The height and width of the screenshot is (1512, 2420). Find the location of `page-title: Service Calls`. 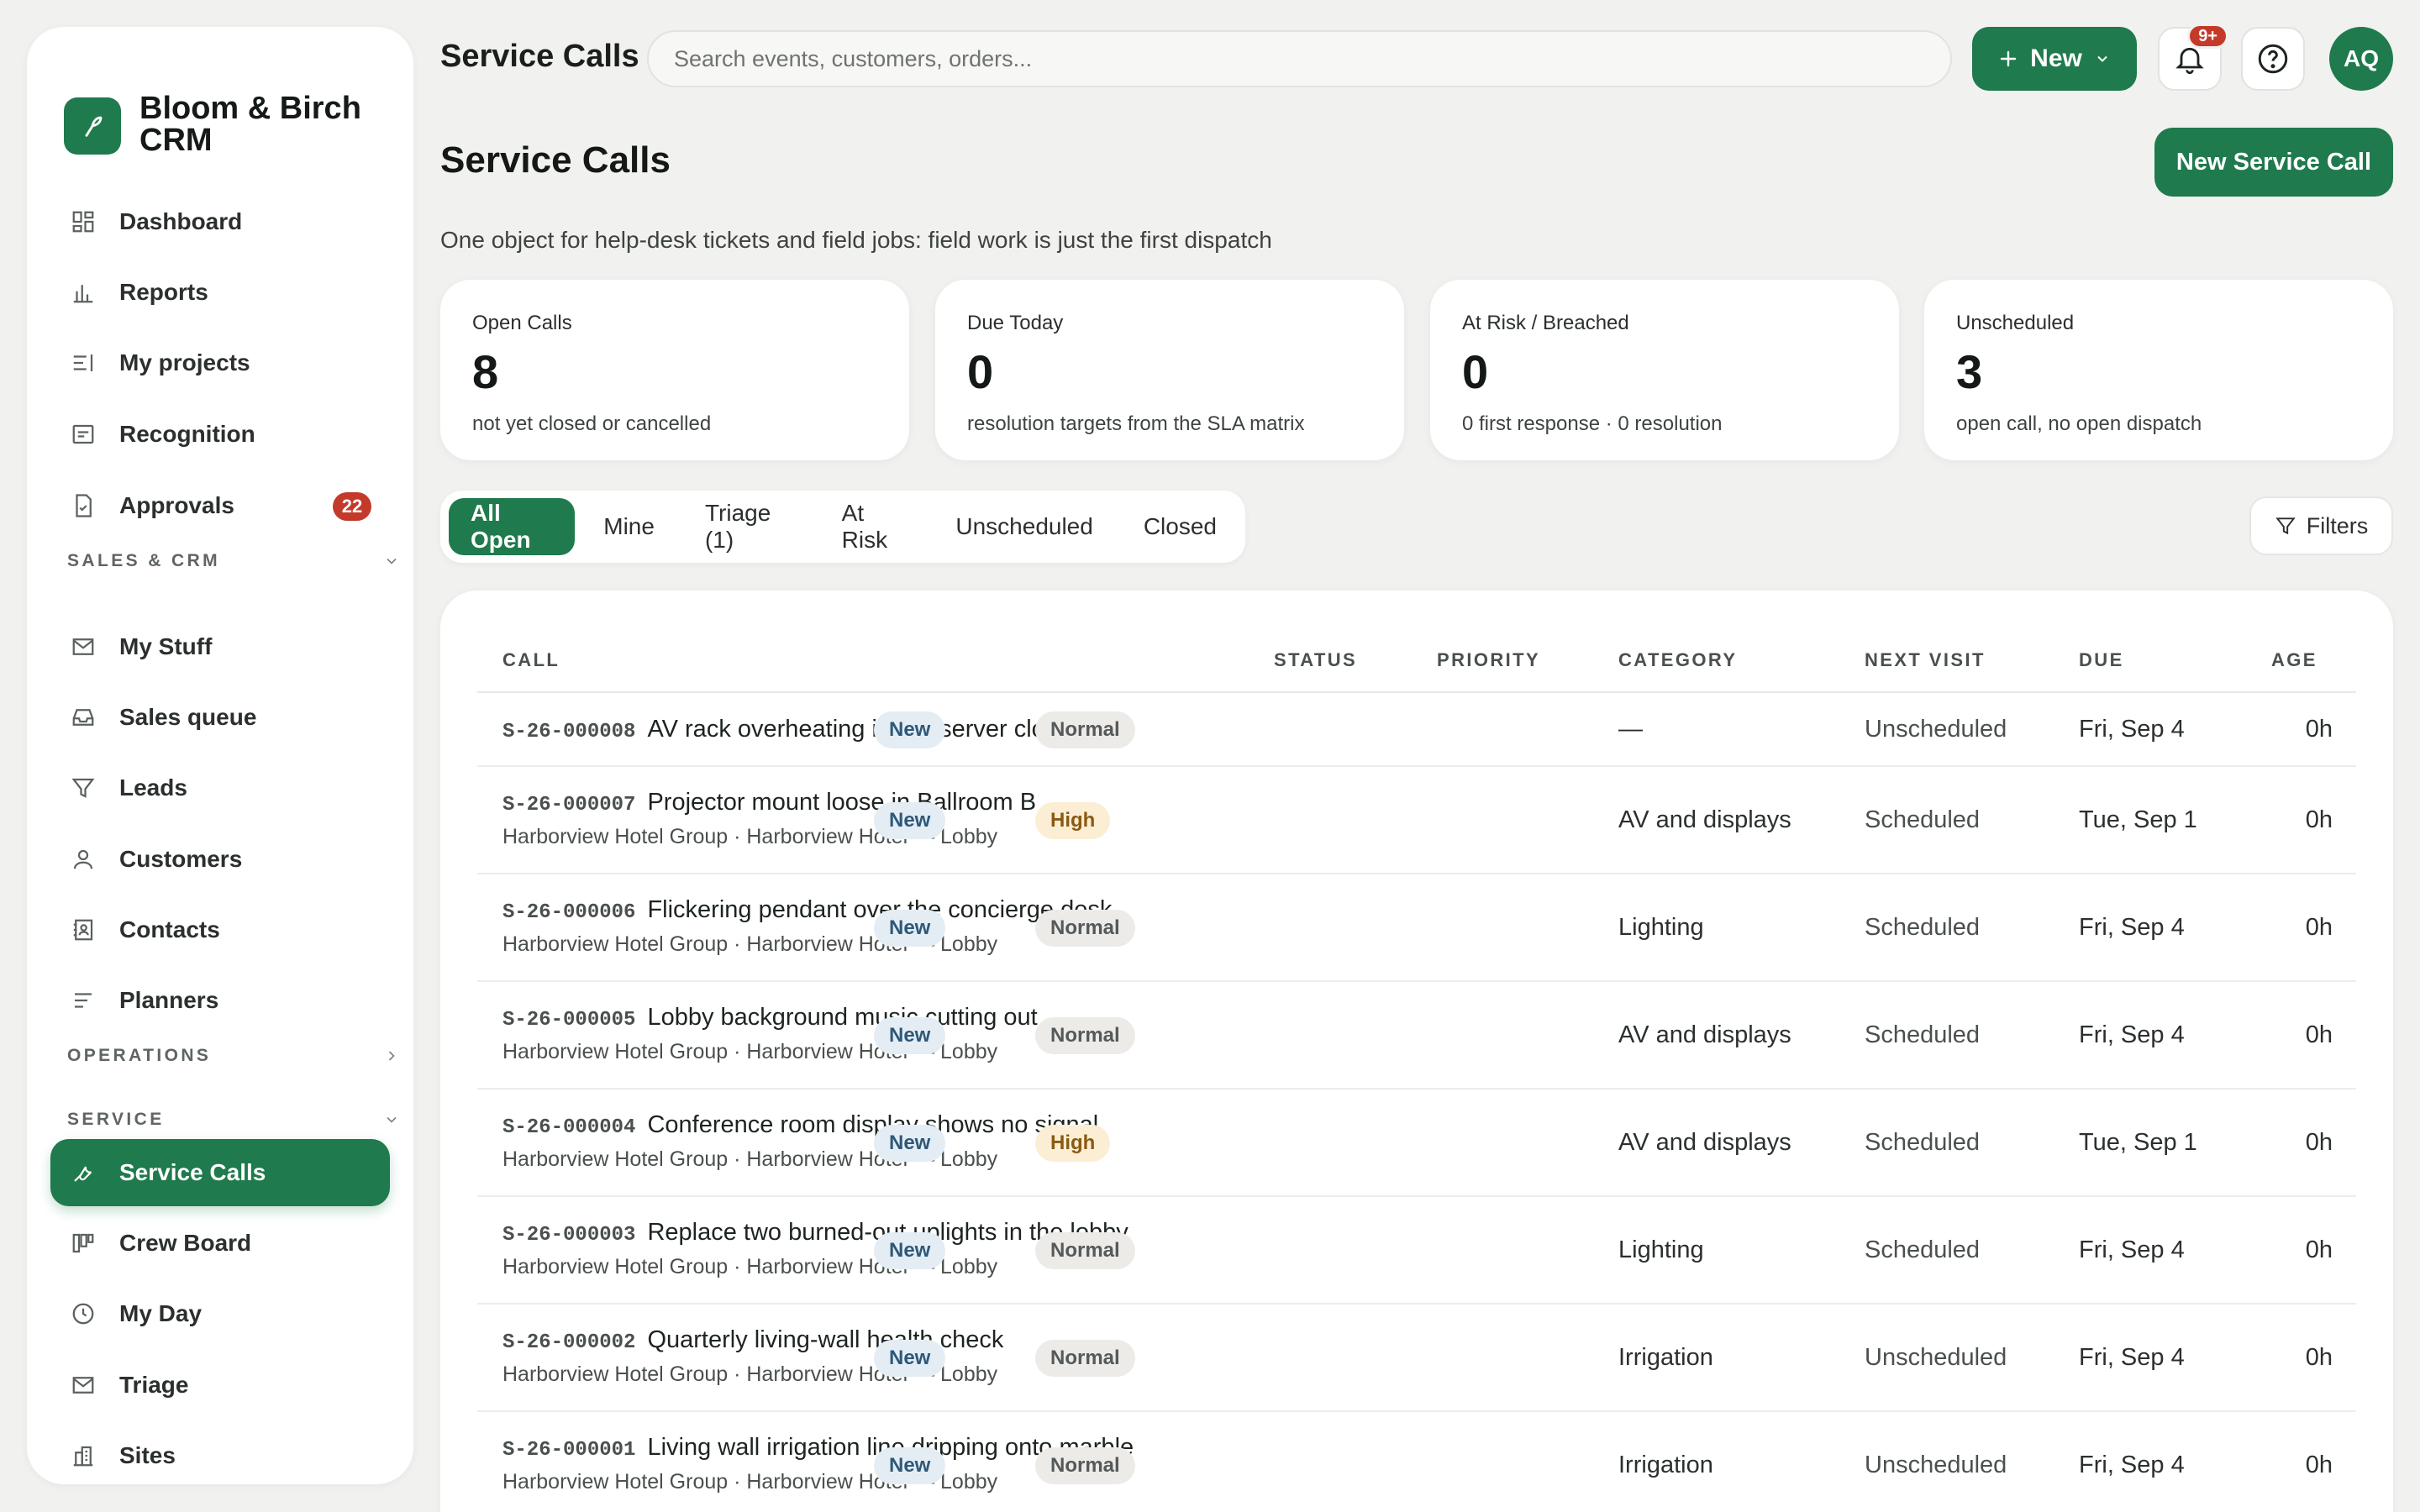

page-title: Service Calls is located at coordinates (555, 160).